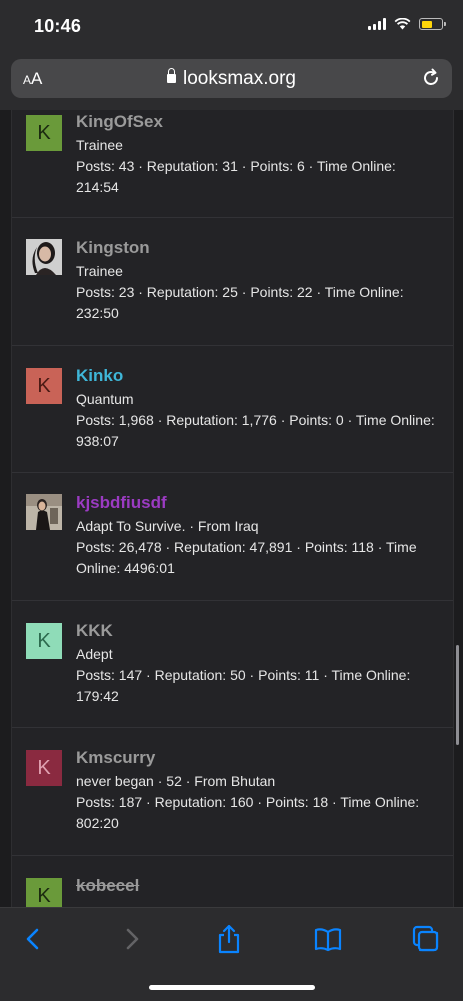 This screenshot has width=463, height=1001. I want to click on scrollbar, so click(457, 695).